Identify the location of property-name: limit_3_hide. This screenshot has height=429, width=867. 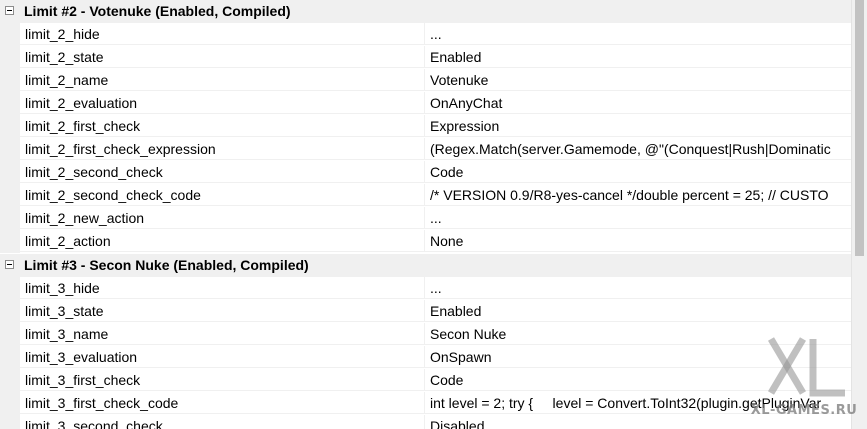
(222, 288).